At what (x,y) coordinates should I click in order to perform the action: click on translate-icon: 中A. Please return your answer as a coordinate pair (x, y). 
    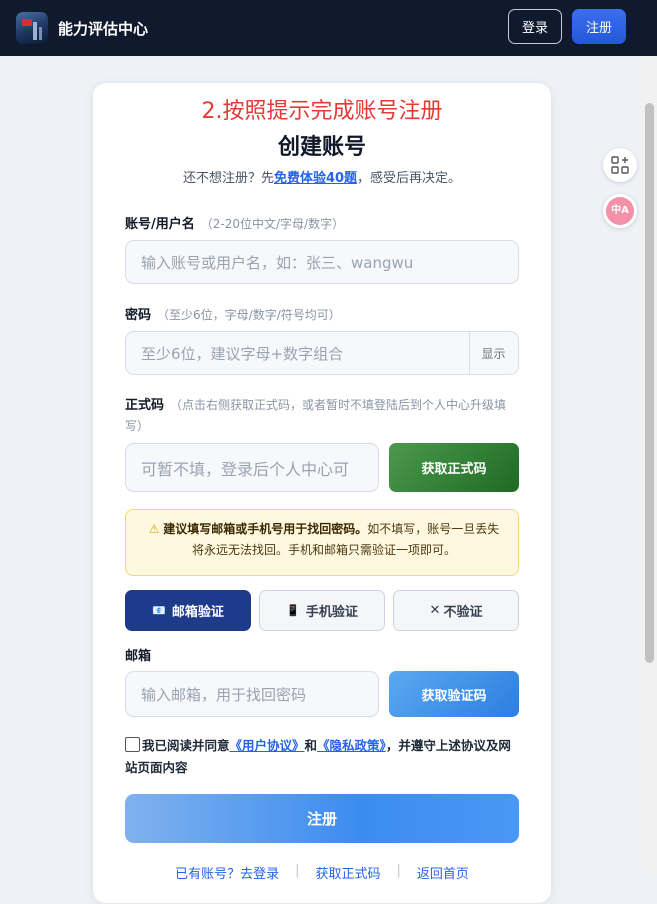
    Looking at the image, I should click on (620, 211).